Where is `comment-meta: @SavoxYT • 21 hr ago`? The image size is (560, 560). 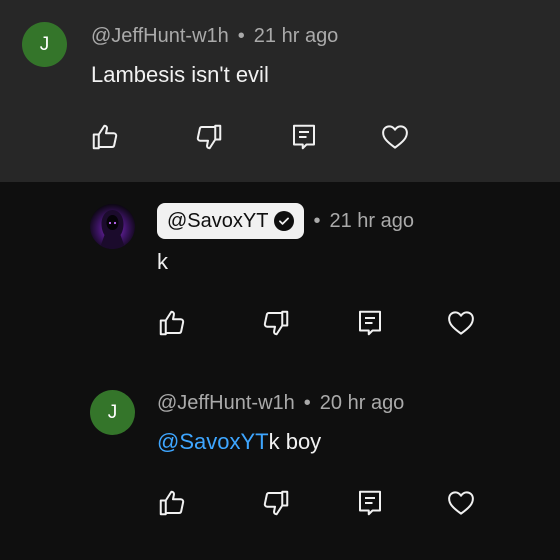
comment-meta: @SavoxYT • 21 hr ago is located at coordinates (285, 221).